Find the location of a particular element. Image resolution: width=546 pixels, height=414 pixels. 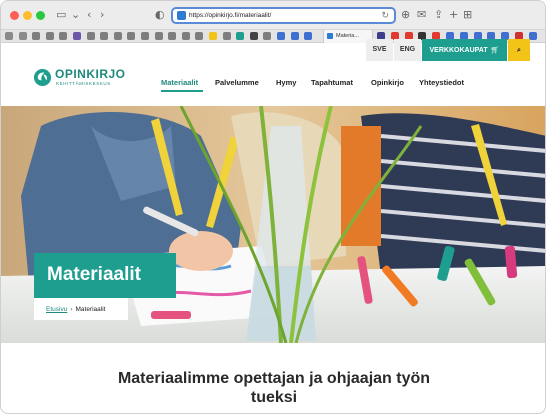

new-tab-icon: + is located at coordinates (453, 15).